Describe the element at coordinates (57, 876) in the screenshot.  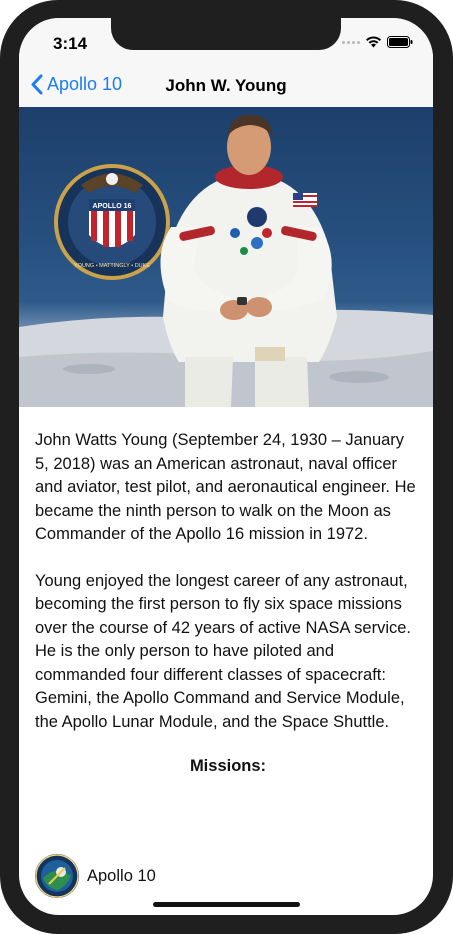
I see `mission-patch-icon` at that location.